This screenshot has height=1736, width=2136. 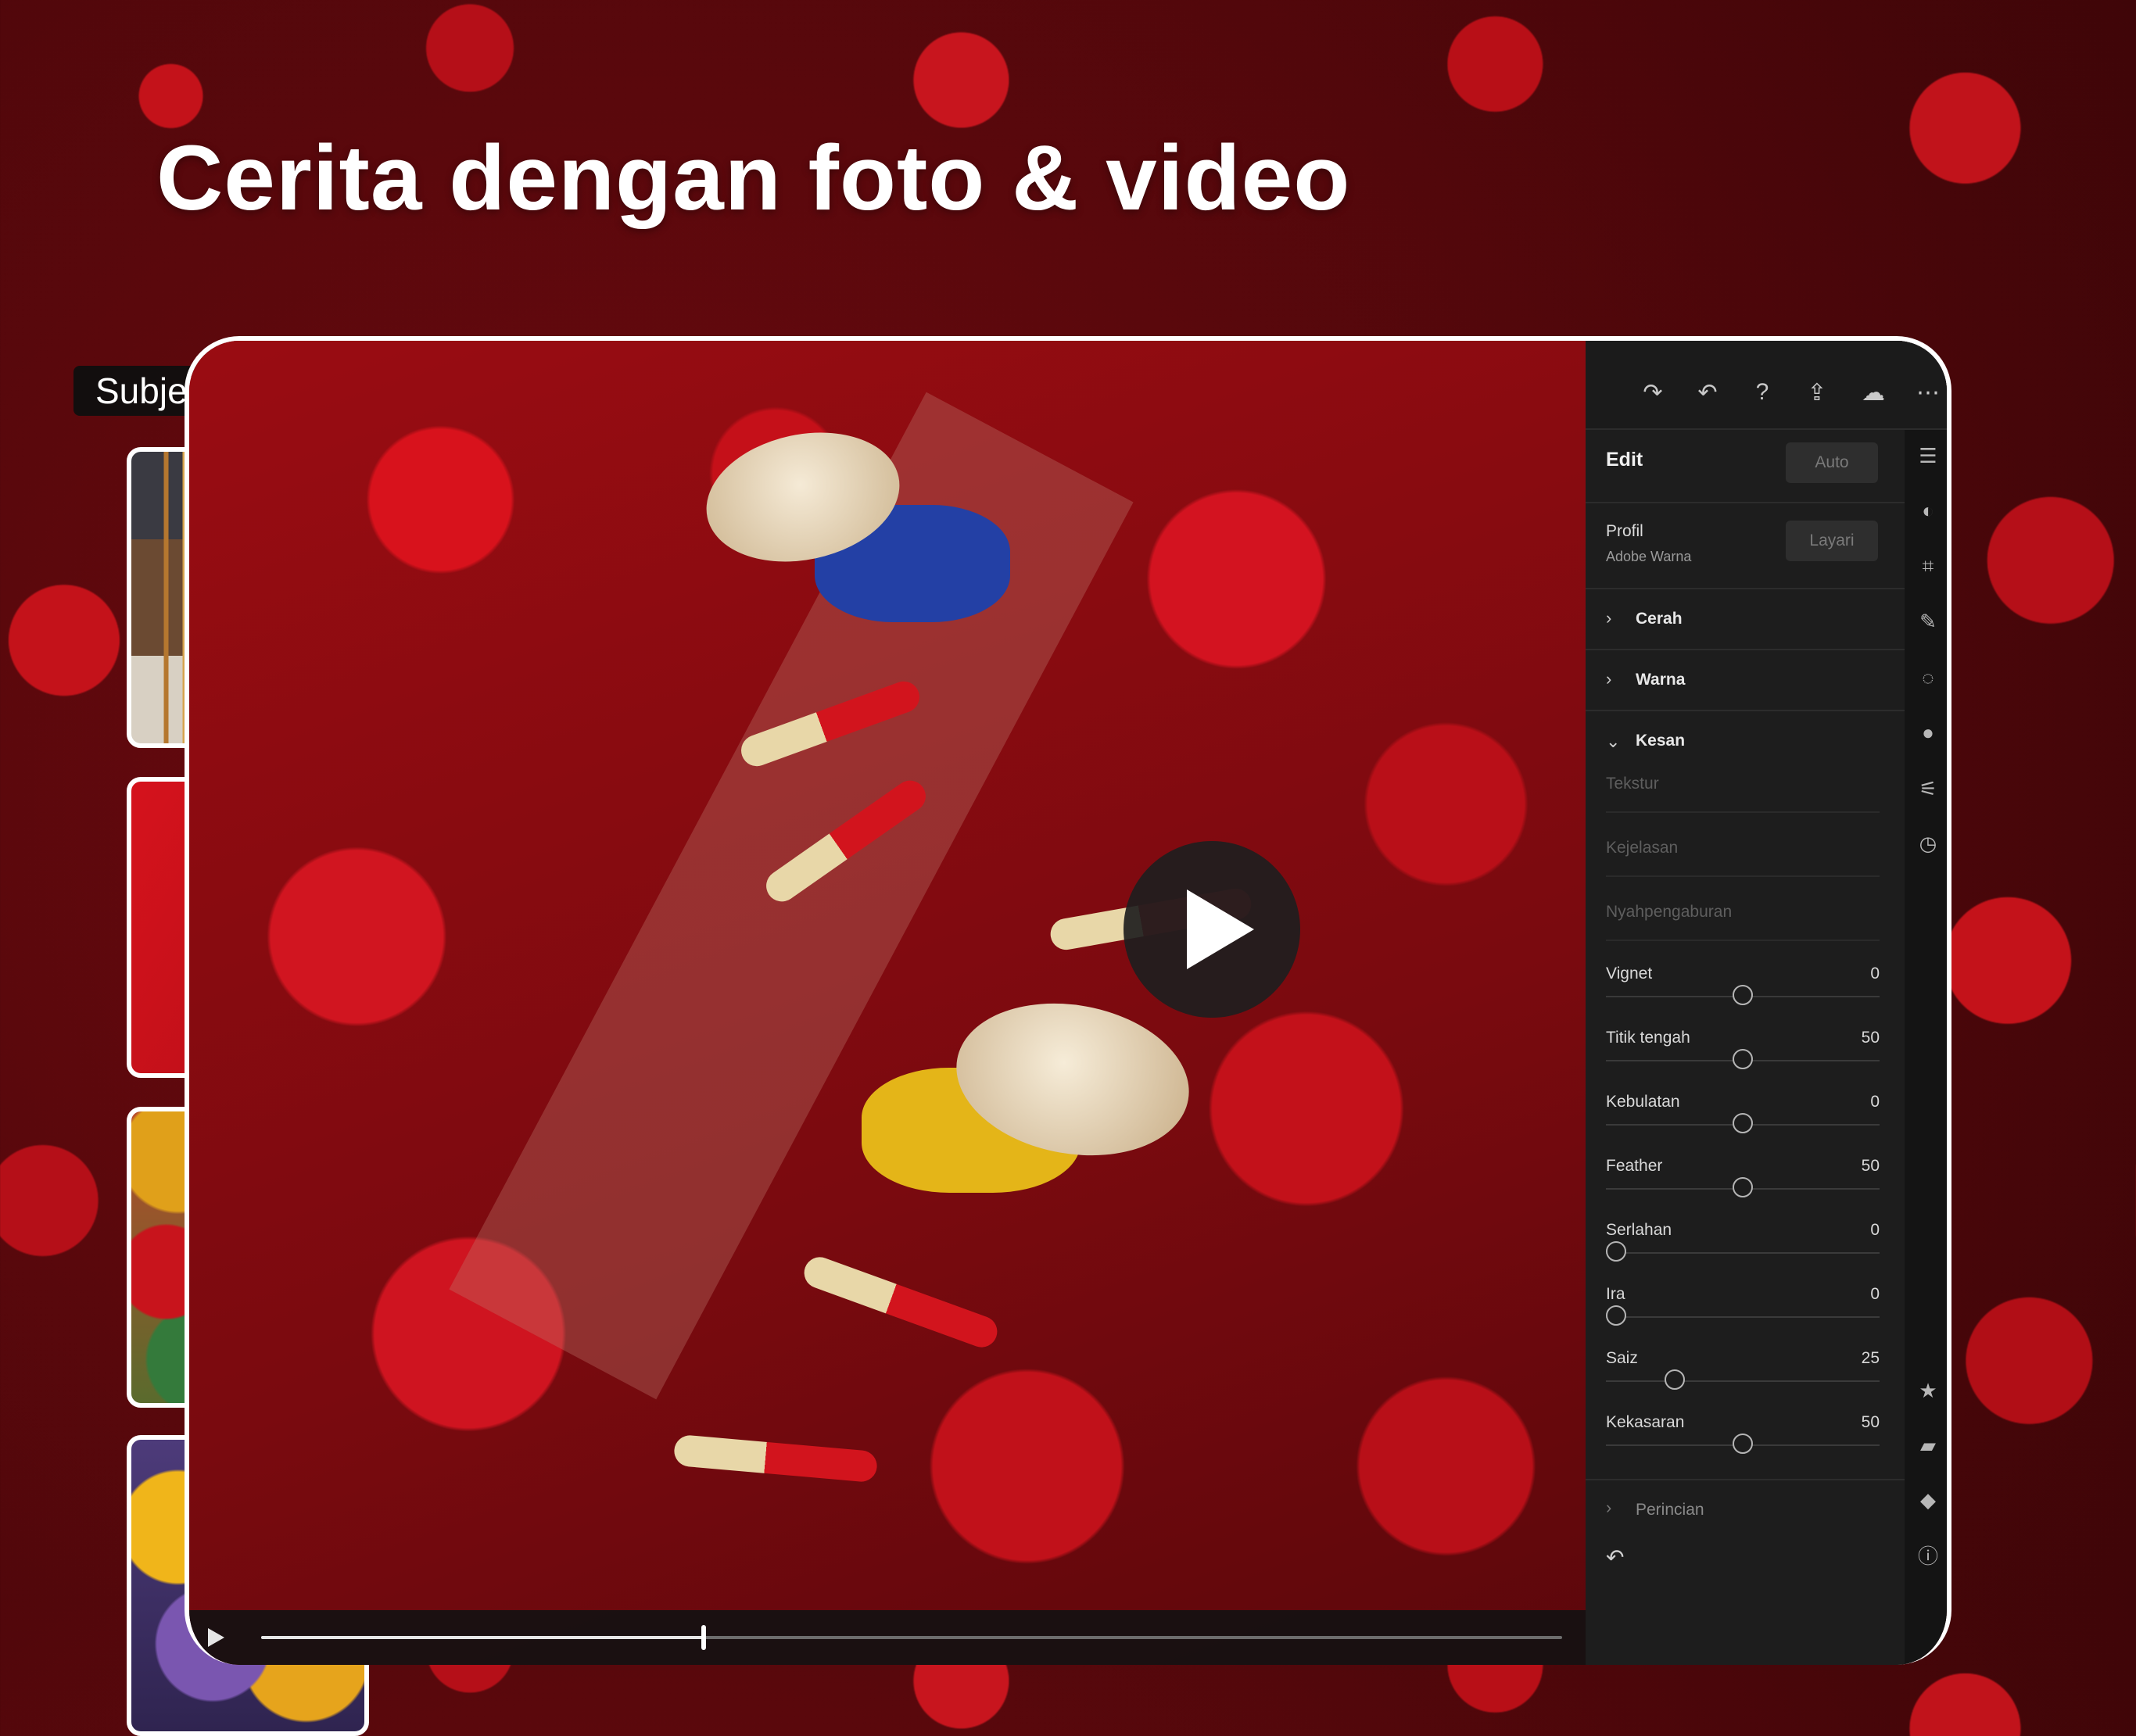 I want to click on slider-label: Serlahan, so click(x=1639, y=1230).